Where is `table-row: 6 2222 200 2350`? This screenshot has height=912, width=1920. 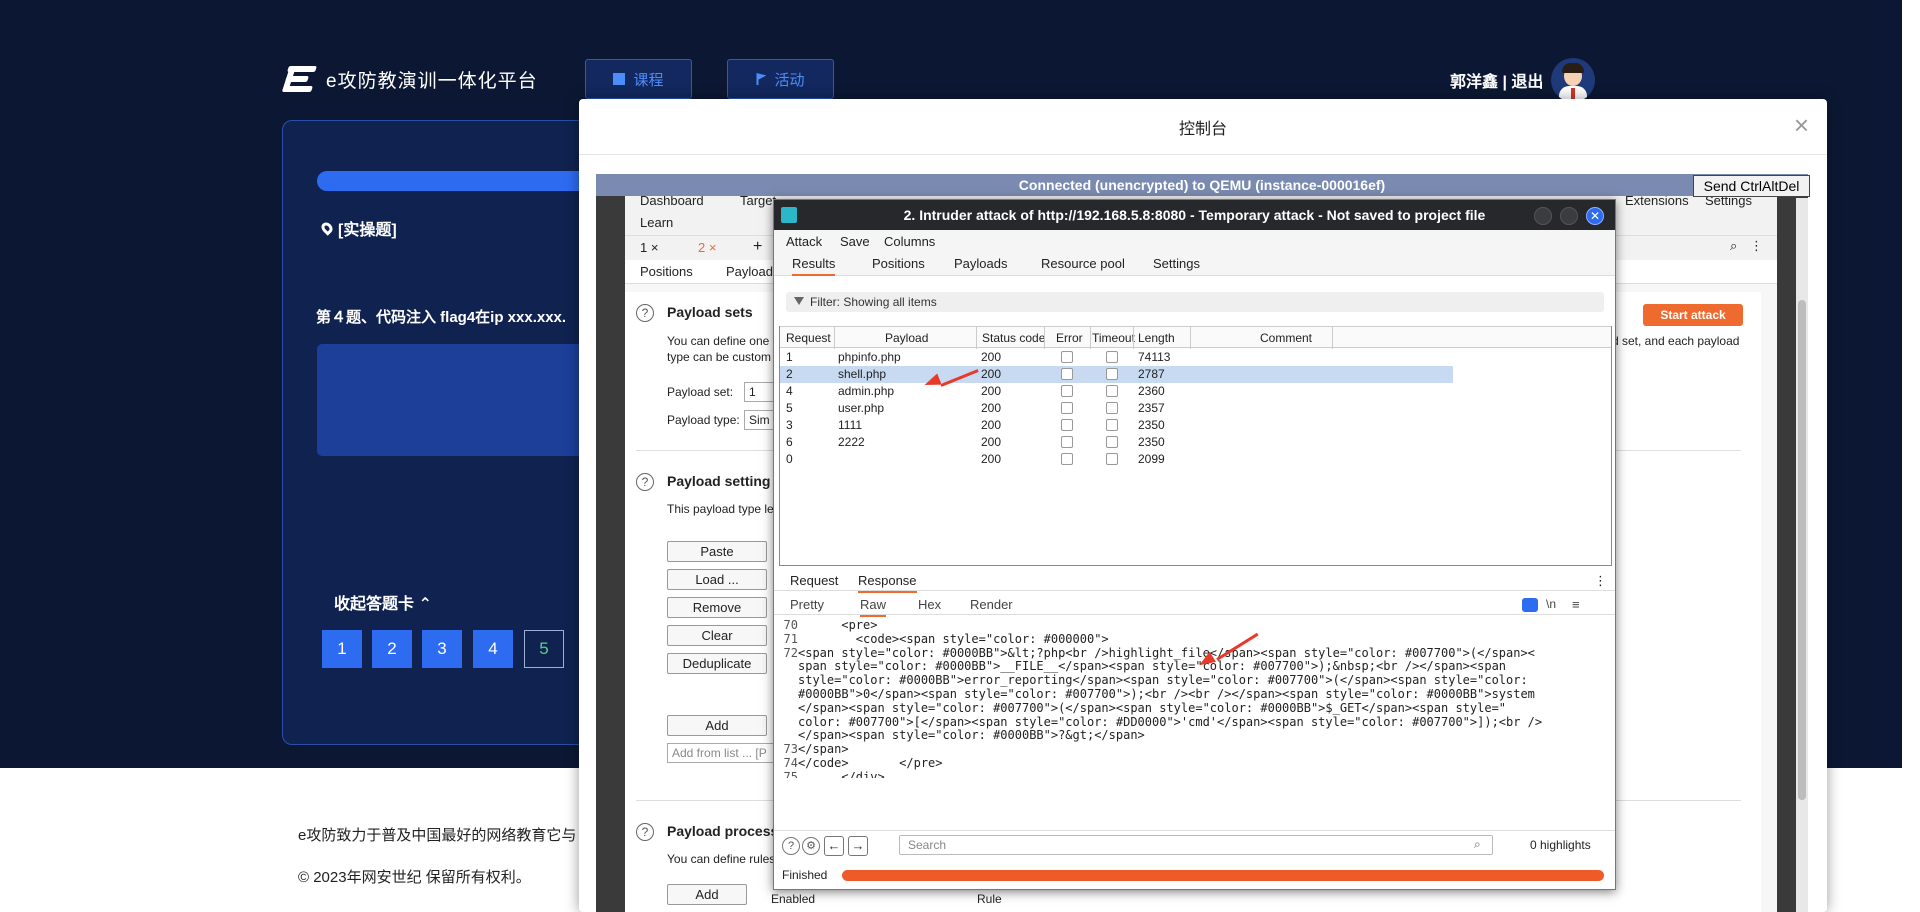
table-row: 6 2222 200 2350 is located at coordinates (1116, 442).